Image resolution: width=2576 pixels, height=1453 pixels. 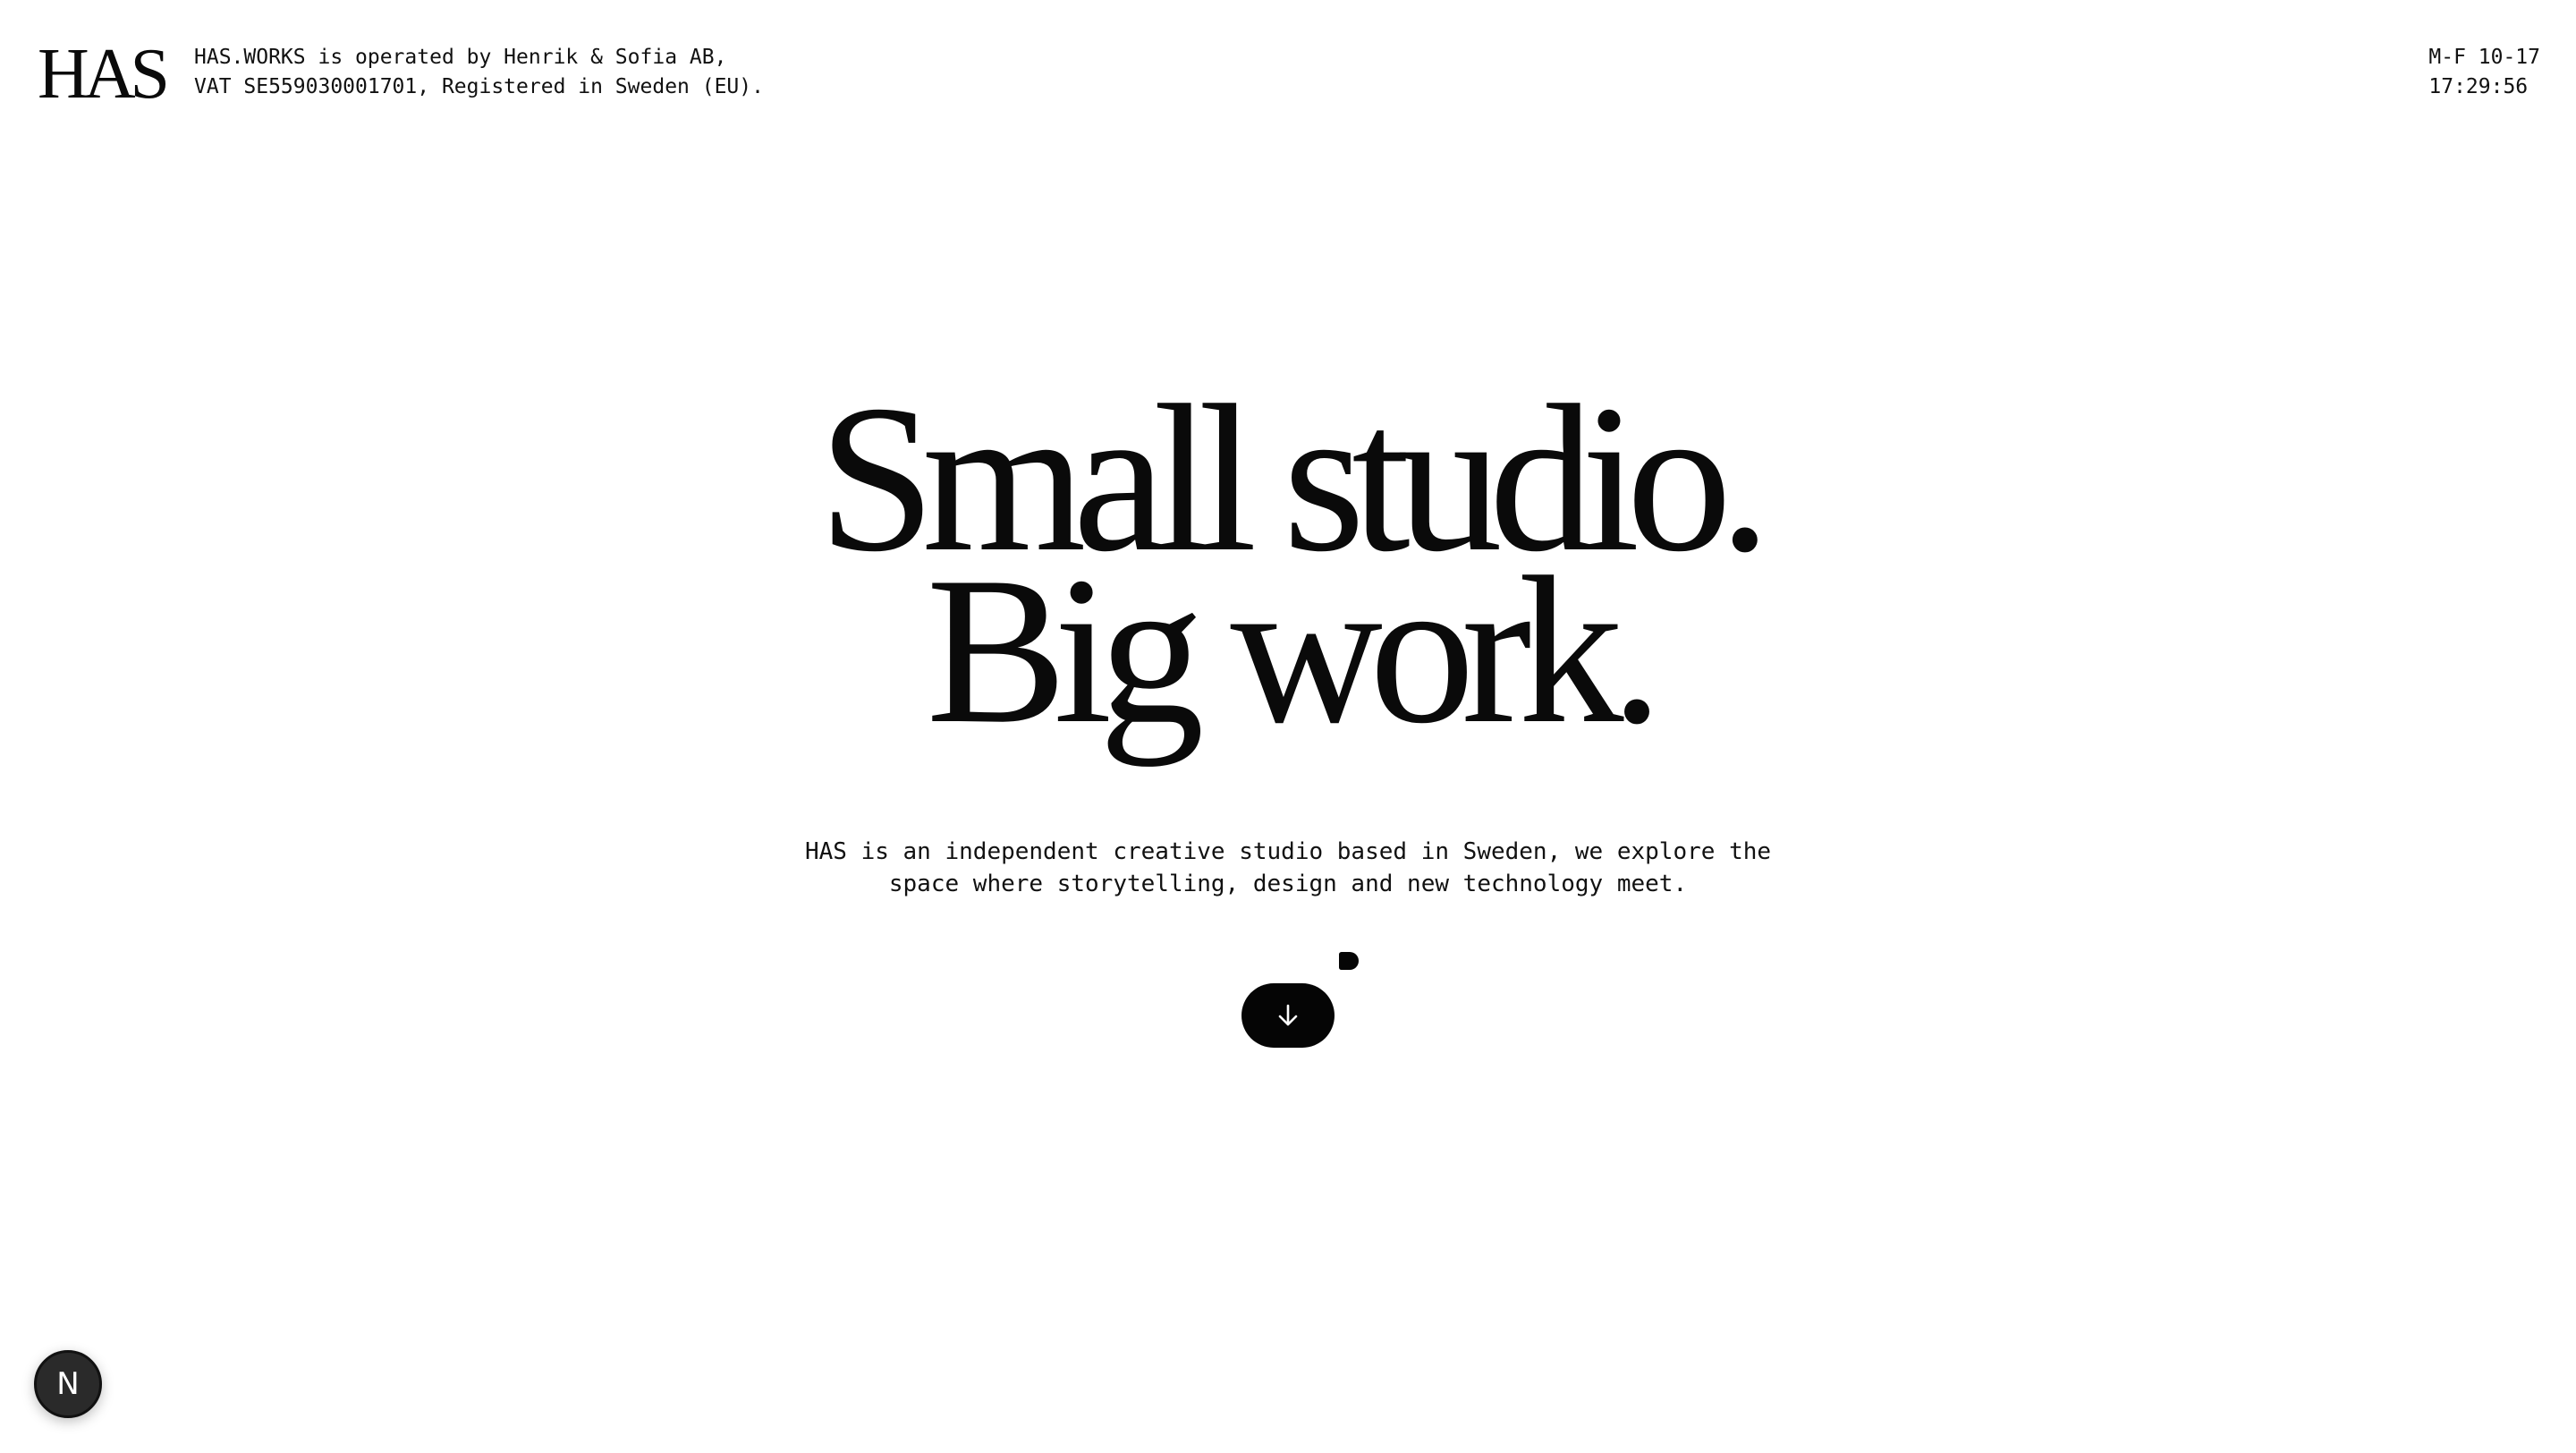 I want to click on local-clock: 17:29:56, so click(x=2478, y=86).